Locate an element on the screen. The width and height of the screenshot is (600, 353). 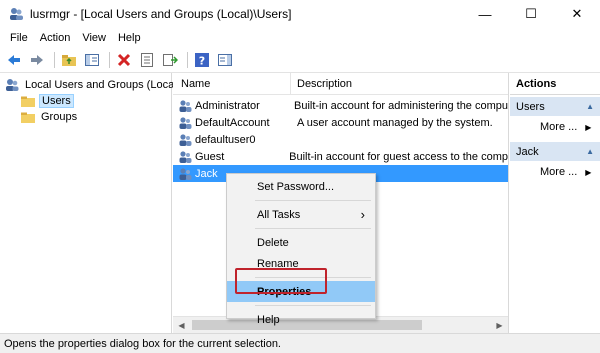
scroll-left-icon: ◀ is located at coordinates (181, 325).